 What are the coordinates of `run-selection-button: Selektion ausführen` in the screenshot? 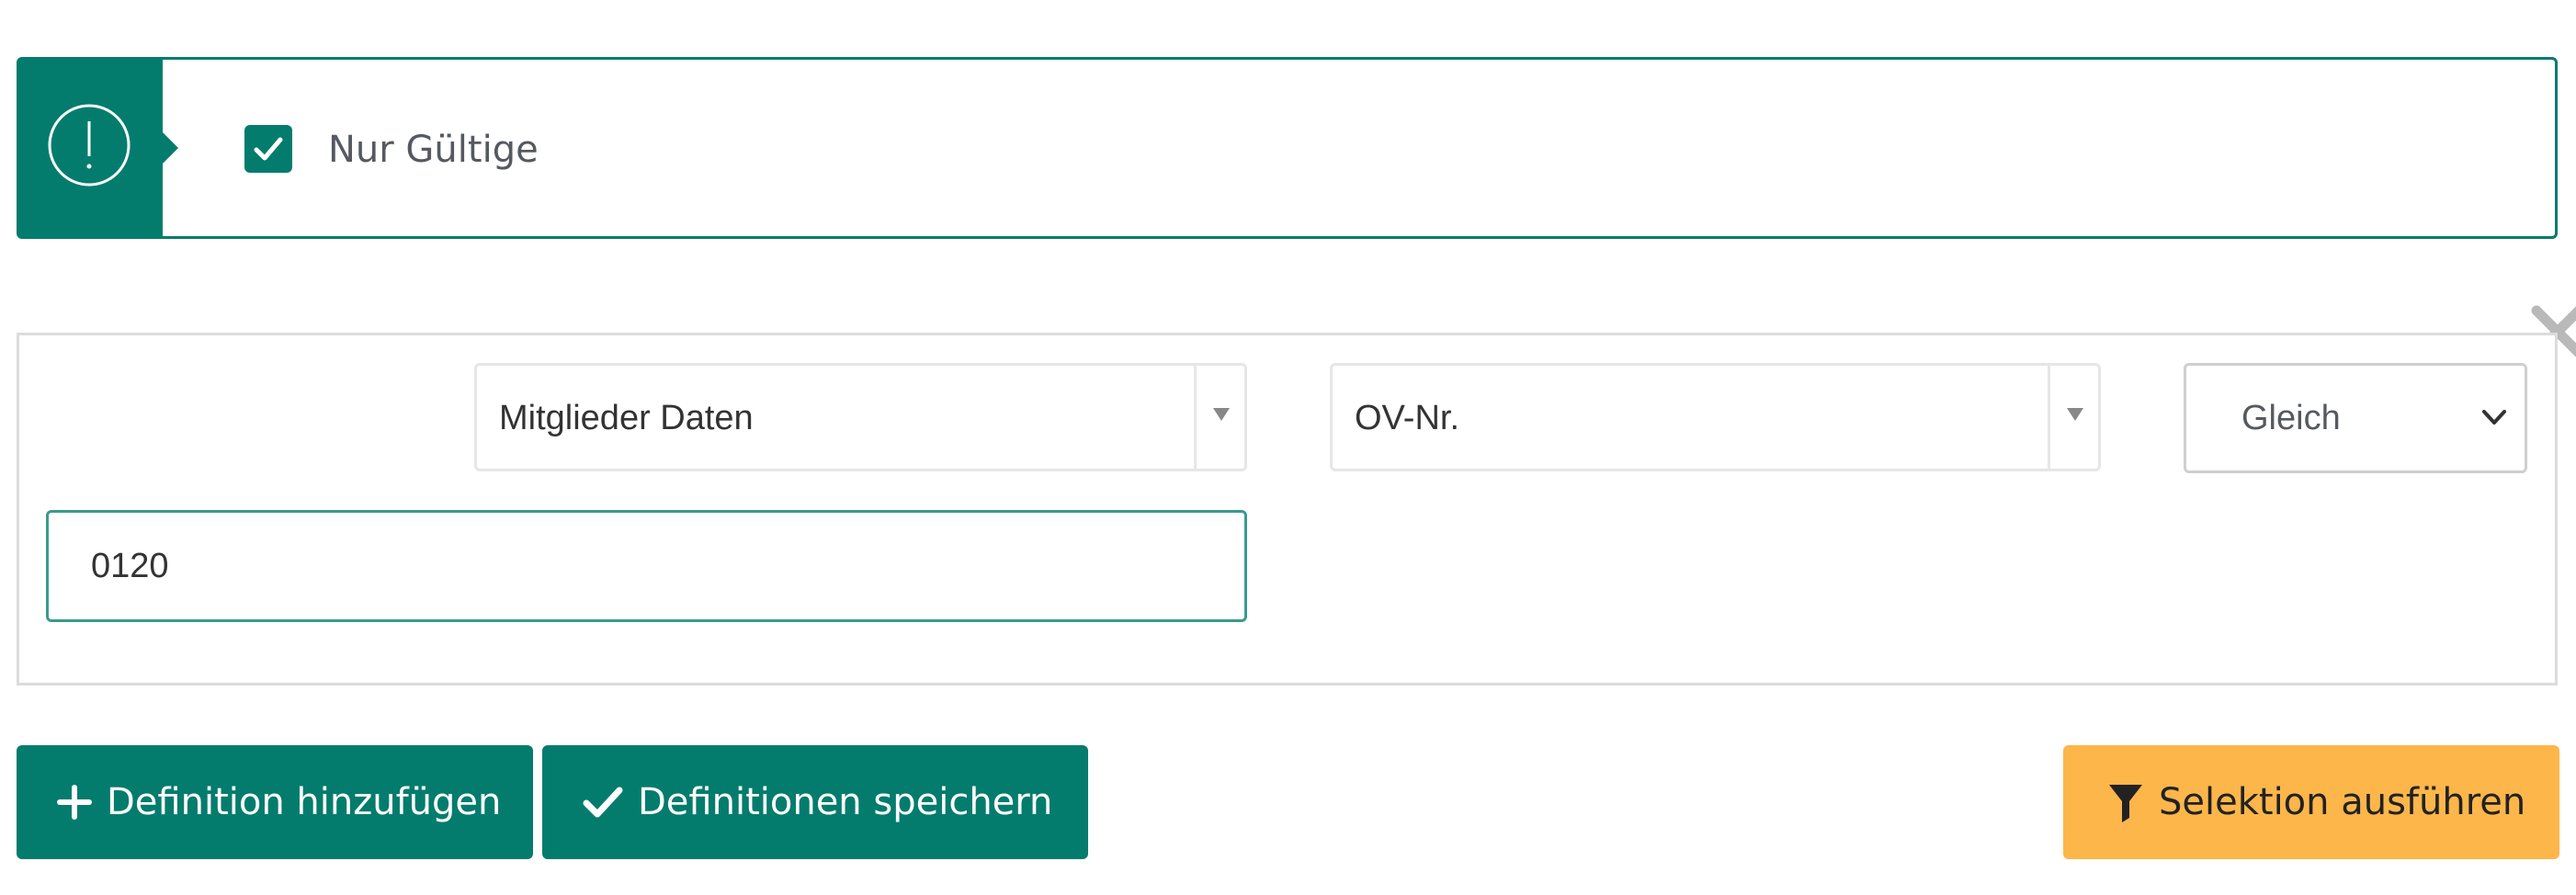 It's located at (2311, 802).